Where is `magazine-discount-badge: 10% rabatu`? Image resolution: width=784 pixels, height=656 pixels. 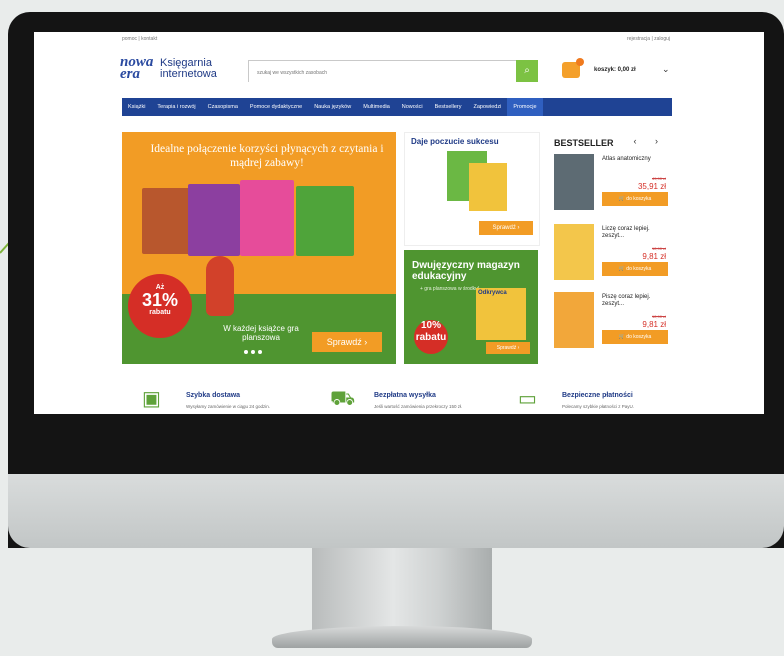 magazine-discount-badge: 10% rabatu is located at coordinates (431, 337).